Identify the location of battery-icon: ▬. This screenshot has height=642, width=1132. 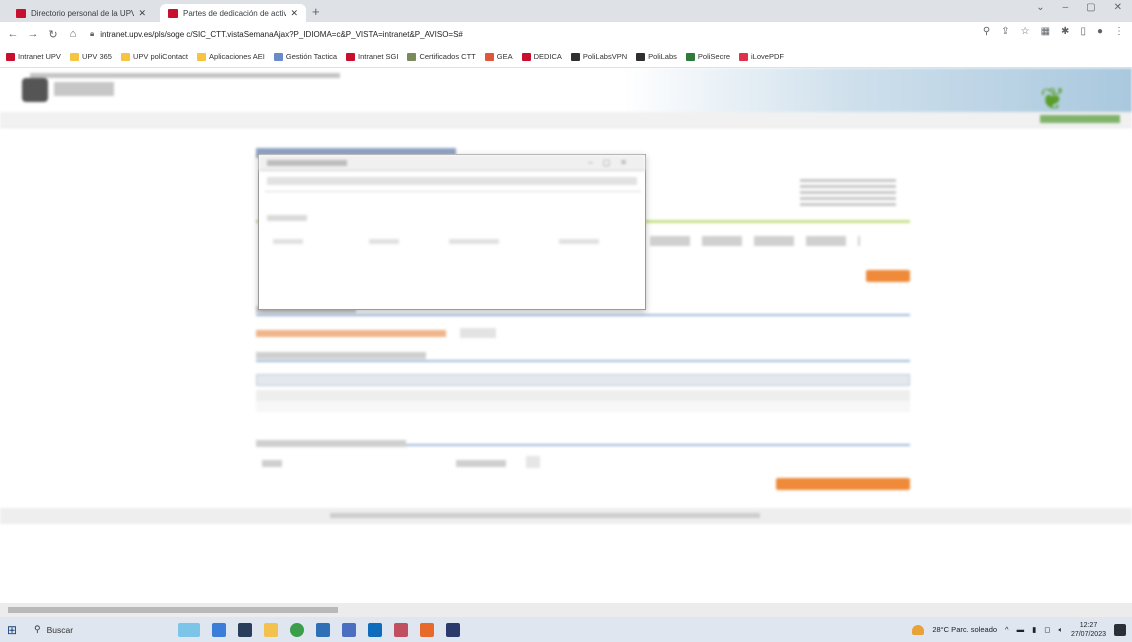
(1021, 629).